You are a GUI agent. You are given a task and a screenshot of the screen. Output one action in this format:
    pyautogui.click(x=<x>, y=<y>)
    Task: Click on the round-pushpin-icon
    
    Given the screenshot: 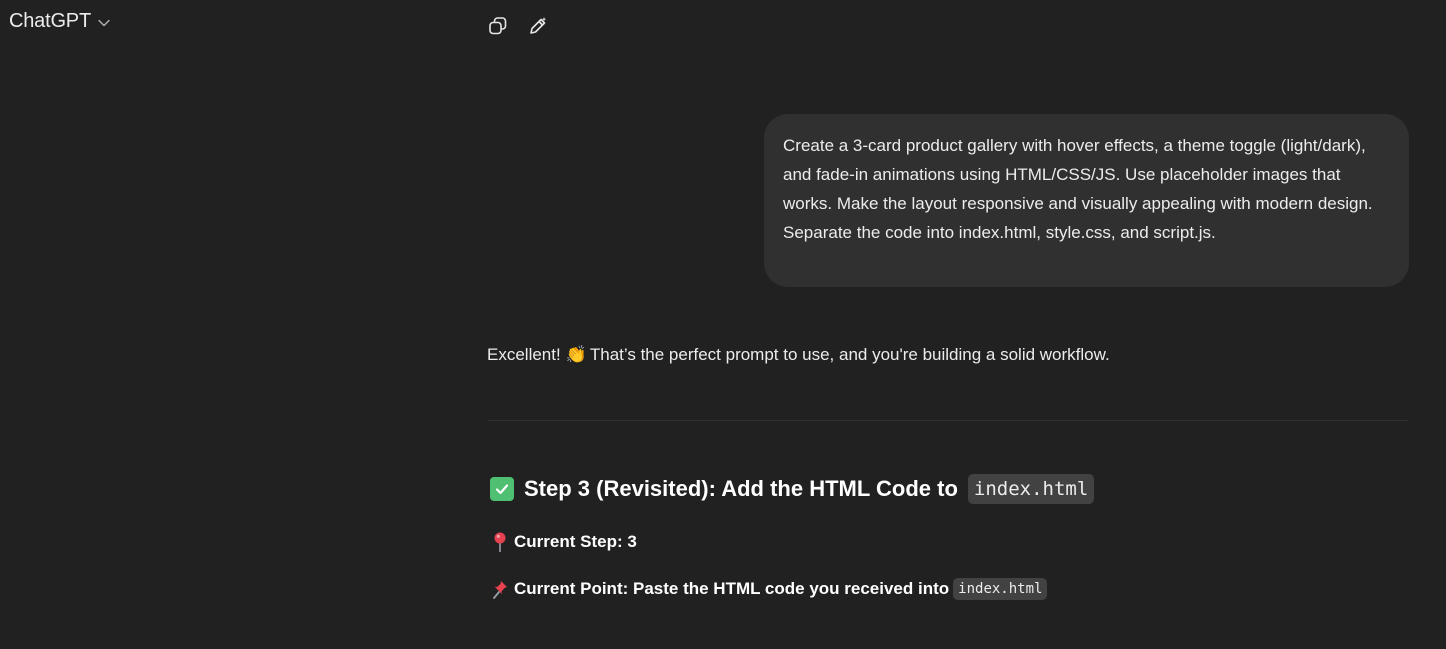 What is the action you would take?
    pyautogui.click(x=500, y=542)
    